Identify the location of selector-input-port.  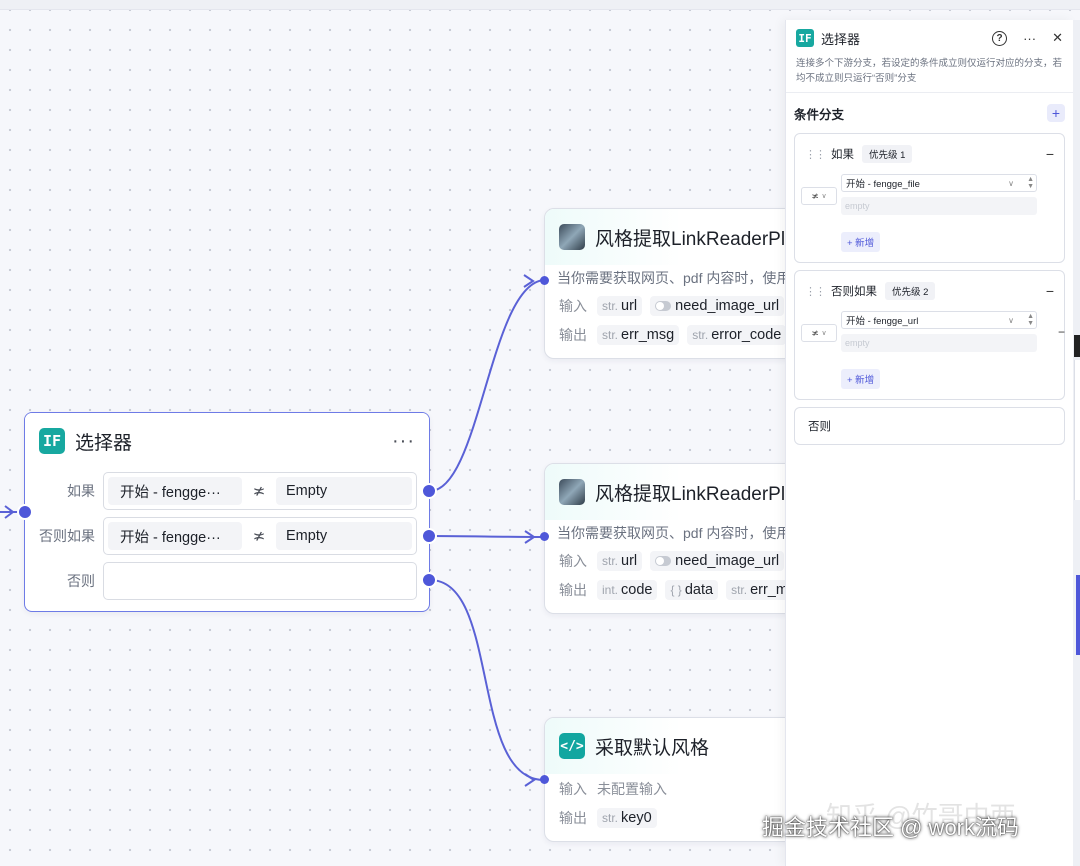
(25, 512).